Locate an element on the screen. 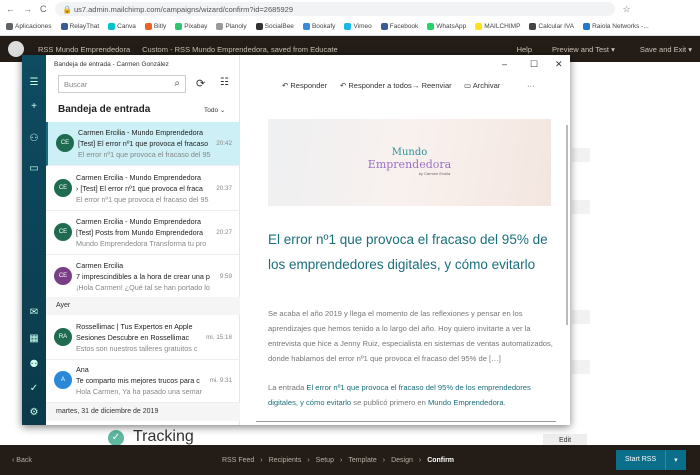 The width and height of the screenshot is (700, 475). avatar: RA is located at coordinates (63, 337).